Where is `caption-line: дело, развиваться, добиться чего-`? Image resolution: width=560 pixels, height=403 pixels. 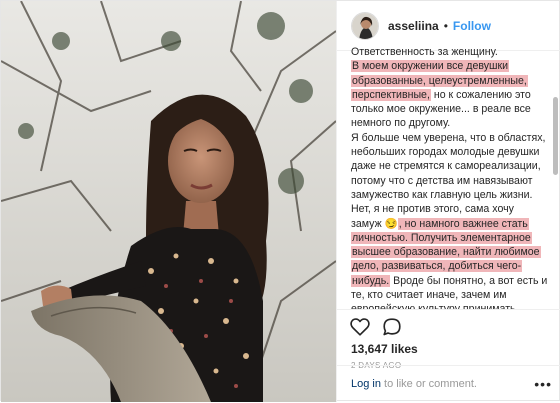
caption-line: дело, развиваться, добиться чего- is located at coordinates (449, 266).